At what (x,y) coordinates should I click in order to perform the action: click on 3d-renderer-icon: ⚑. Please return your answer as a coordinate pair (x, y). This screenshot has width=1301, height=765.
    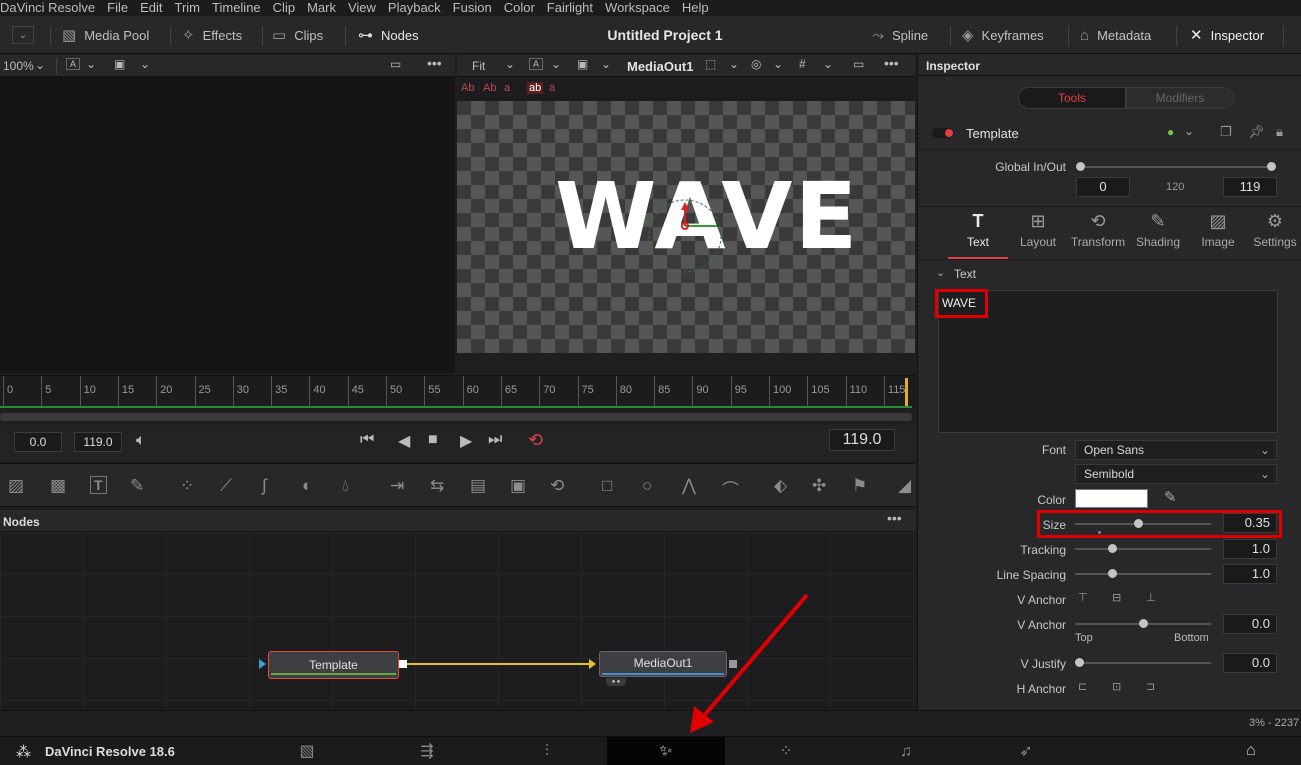
    Looking at the image, I should click on (859, 486).